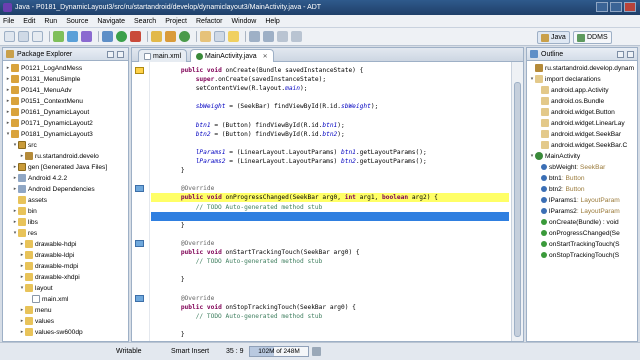  I want to click on tree-item: ▸ Android Dependencies, so click(53, 189).